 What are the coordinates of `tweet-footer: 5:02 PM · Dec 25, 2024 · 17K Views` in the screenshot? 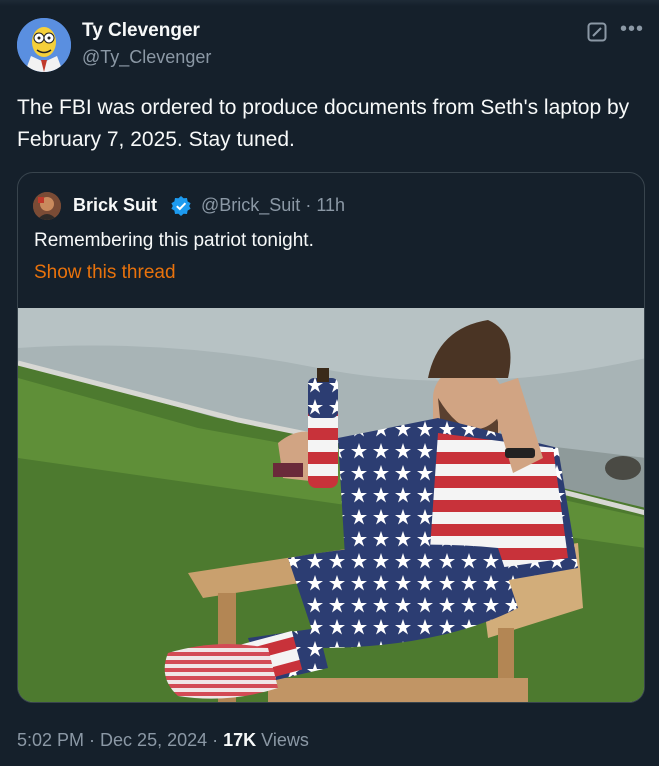 It's located at (163, 740).